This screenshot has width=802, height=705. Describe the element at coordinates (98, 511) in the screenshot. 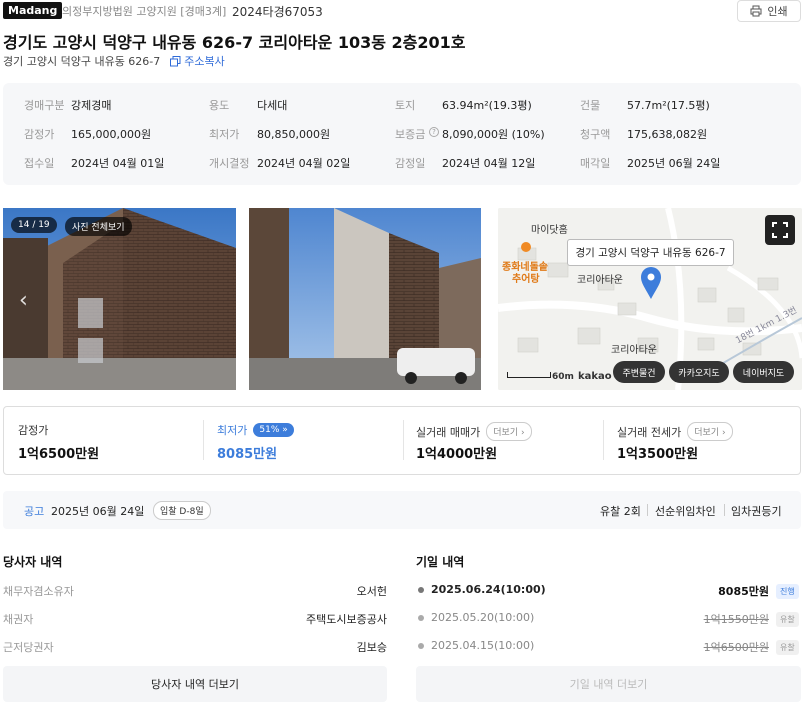

I see `notice-date: 2025년 06월 24일` at that location.